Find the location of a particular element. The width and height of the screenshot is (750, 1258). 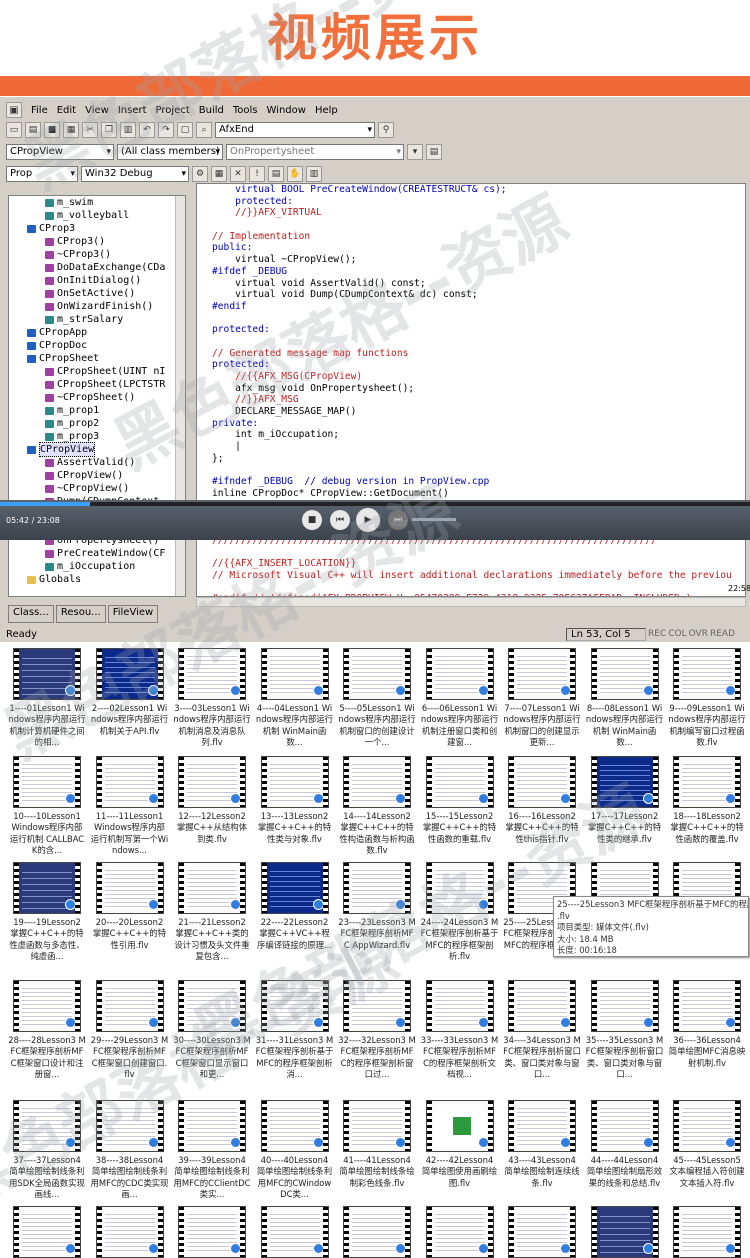

go-icon: ▤ is located at coordinates (276, 174).